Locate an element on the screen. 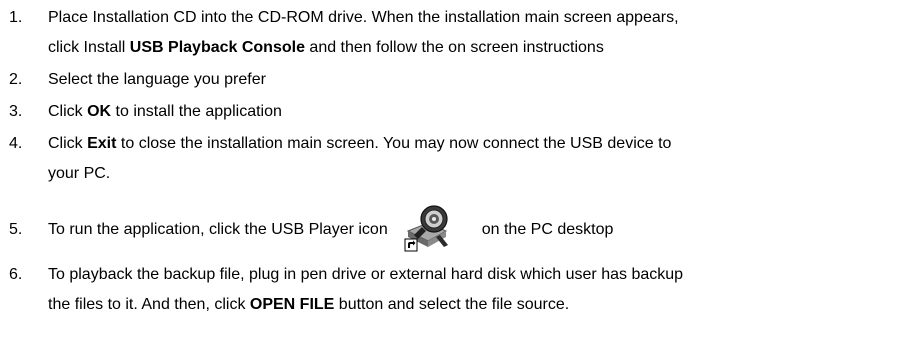 This screenshot has width=906, height=362. step-text: on the PC desktop is located at coordinates (547, 229).